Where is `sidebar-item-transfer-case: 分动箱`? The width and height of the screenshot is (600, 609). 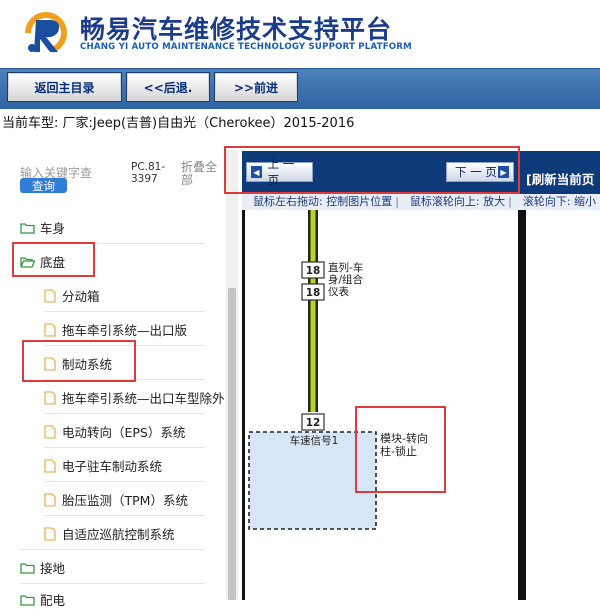 sidebar-item-transfer-case: 分动箱 is located at coordinates (72, 295).